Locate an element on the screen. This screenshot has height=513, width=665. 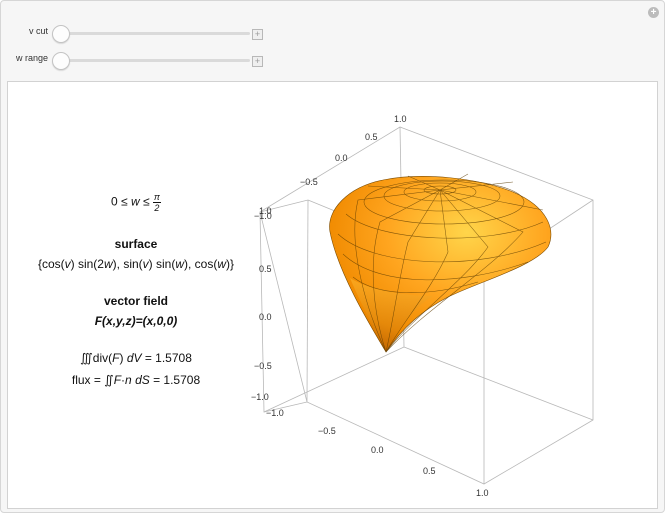
top-tick-4: −0.5 is located at coordinates (309, 182).